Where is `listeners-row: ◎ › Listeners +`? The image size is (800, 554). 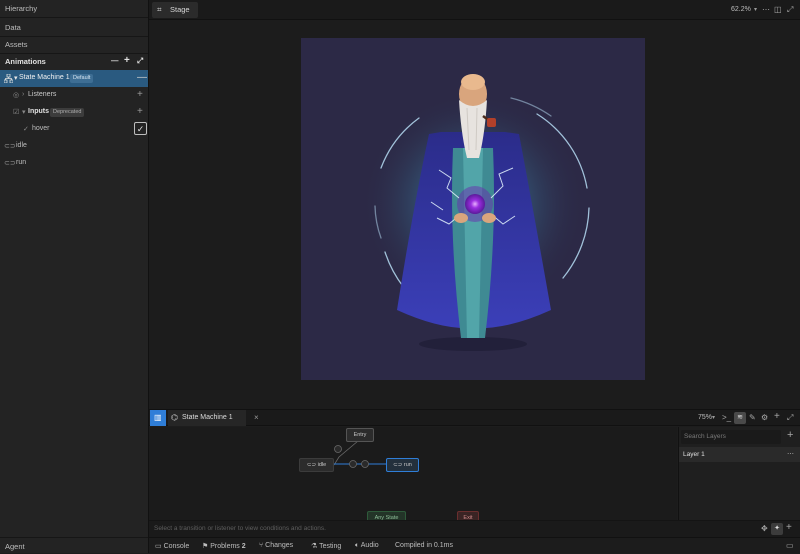 listeners-row: ◎ › Listeners + is located at coordinates (74, 95).